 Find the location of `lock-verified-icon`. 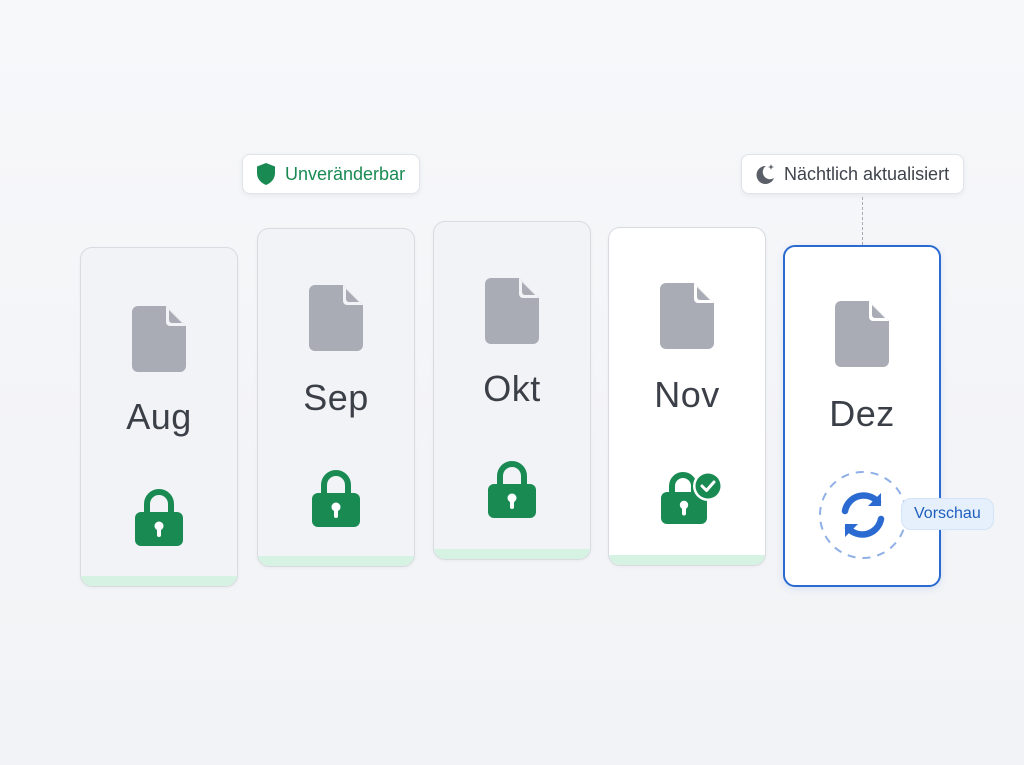

lock-verified-icon is located at coordinates (693, 500).